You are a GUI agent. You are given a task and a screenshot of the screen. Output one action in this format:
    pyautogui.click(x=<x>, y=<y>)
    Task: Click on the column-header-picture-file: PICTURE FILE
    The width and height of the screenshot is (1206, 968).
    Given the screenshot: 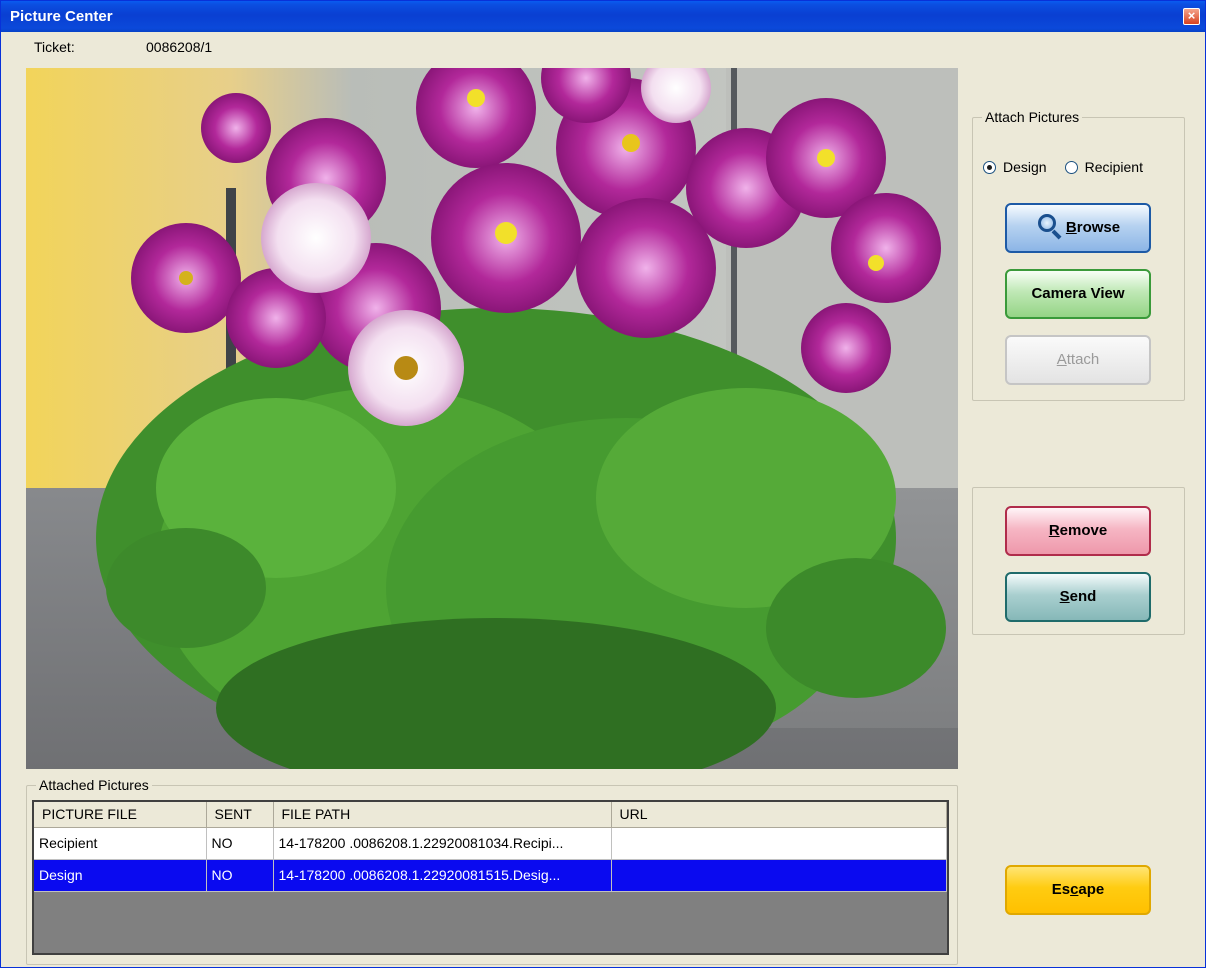 What is the action you would take?
    pyautogui.click(x=120, y=815)
    